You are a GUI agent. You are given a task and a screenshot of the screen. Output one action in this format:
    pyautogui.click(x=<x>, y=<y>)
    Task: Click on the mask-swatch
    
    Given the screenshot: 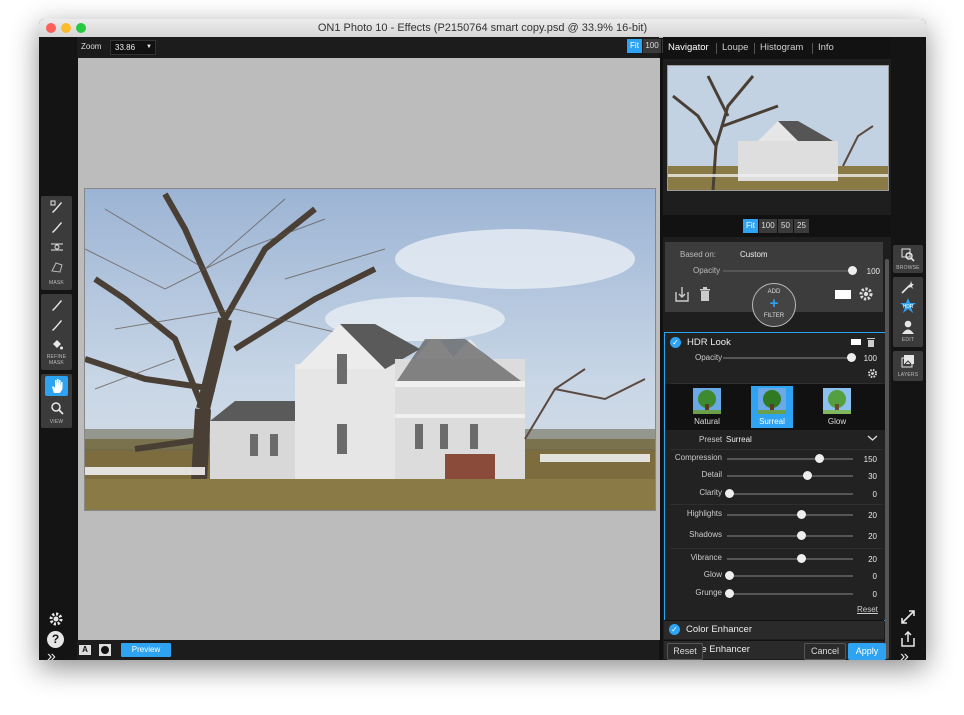 What is the action you would take?
    pyautogui.click(x=843, y=294)
    